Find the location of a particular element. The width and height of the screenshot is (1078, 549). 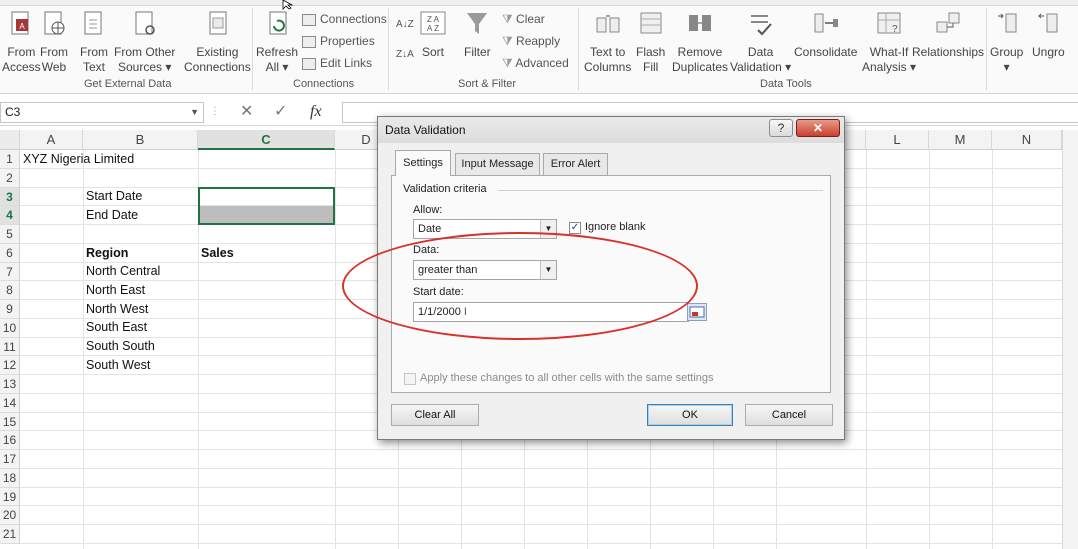

select-all-corner is located at coordinates (10, 140).